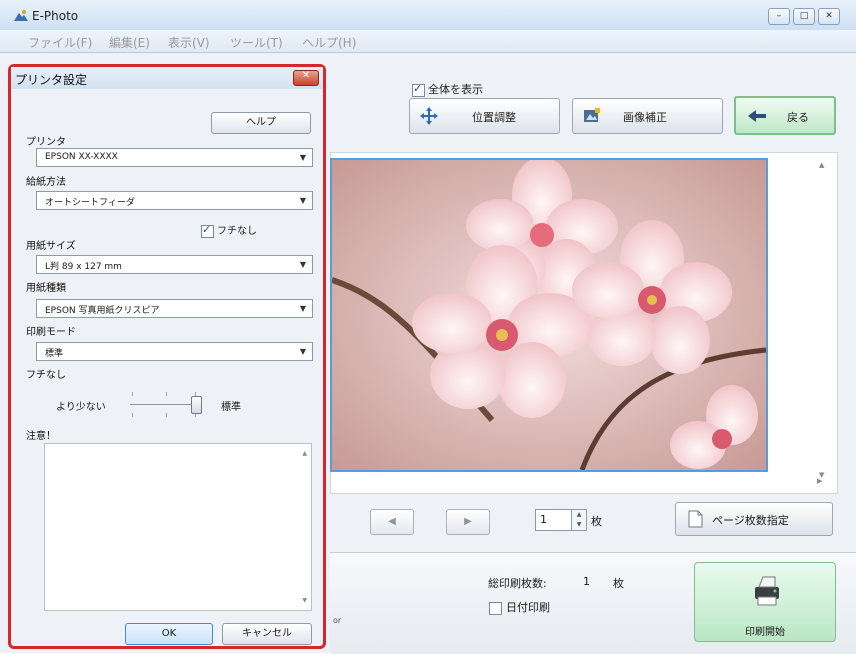 The width and height of the screenshot is (856, 654). What do you see at coordinates (51, 332) in the screenshot?
I see `print-mode-label: 印刷モード` at bounding box center [51, 332].